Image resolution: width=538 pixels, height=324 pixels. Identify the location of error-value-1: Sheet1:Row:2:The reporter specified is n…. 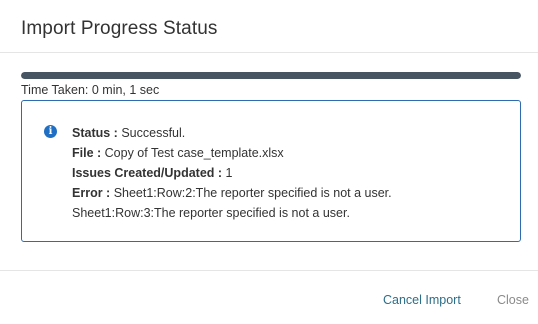
(252, 193).